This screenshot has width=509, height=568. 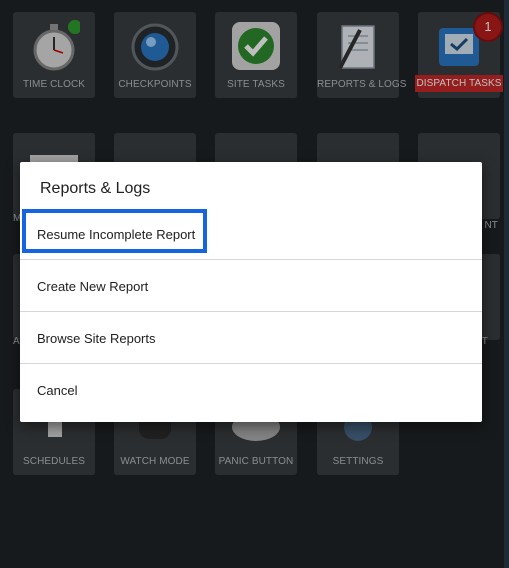 I want to click on create-new-report-option: Create New Report, so click(x=251, y=286).